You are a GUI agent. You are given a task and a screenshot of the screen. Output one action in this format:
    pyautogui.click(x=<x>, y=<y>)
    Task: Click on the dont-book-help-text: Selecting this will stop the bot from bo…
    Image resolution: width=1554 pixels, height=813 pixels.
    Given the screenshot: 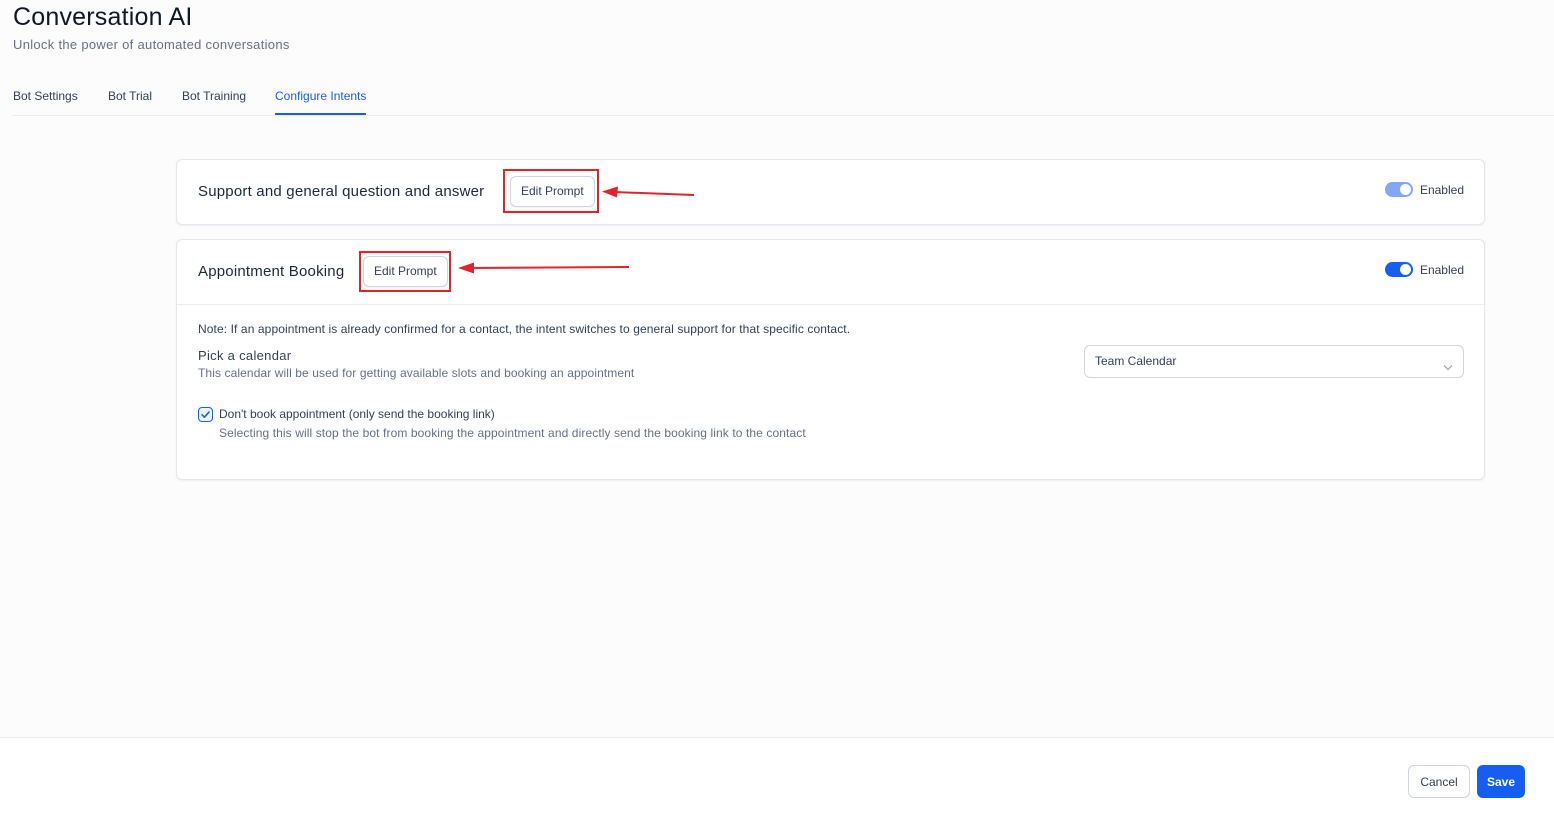 What is the action you would take?
    pyautogui.click(x=512, y=433)
    